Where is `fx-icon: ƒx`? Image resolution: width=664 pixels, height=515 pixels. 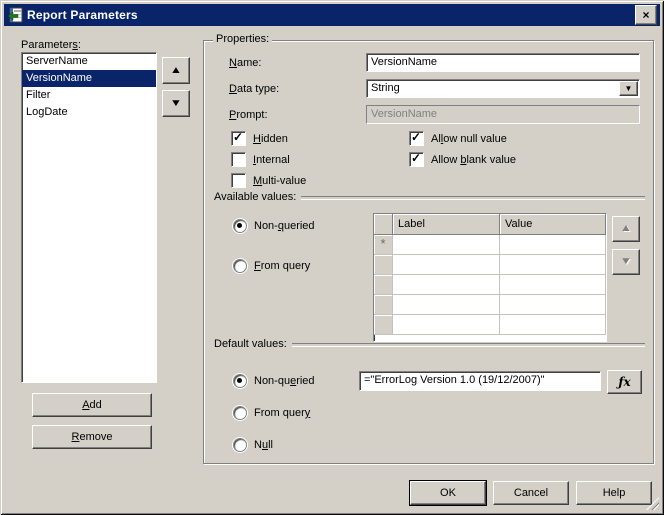
fx-icon: ƒx is located at coordinates (624, 382).